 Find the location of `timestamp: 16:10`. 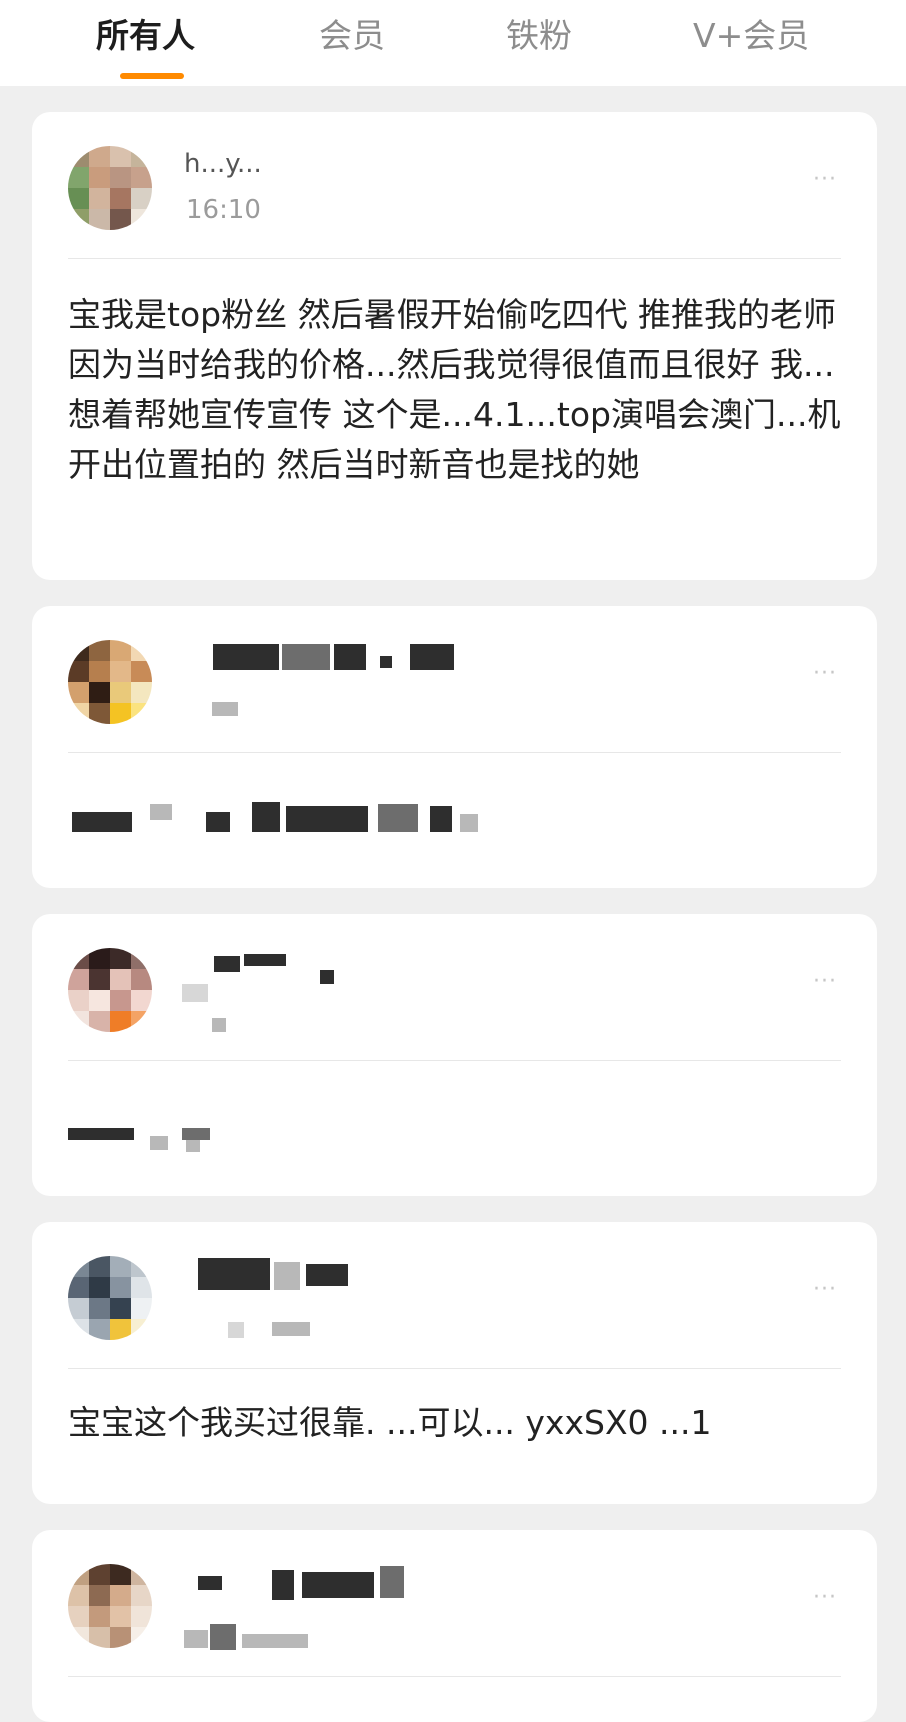

timestamp: 16:10 is located at coordinates (223, 210).